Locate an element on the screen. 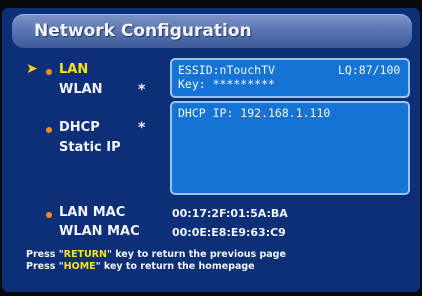 Image resolution: width=422 pixels, height=296 pixels. dhcp-selected-marker: * is located at coordinates (142, 128).